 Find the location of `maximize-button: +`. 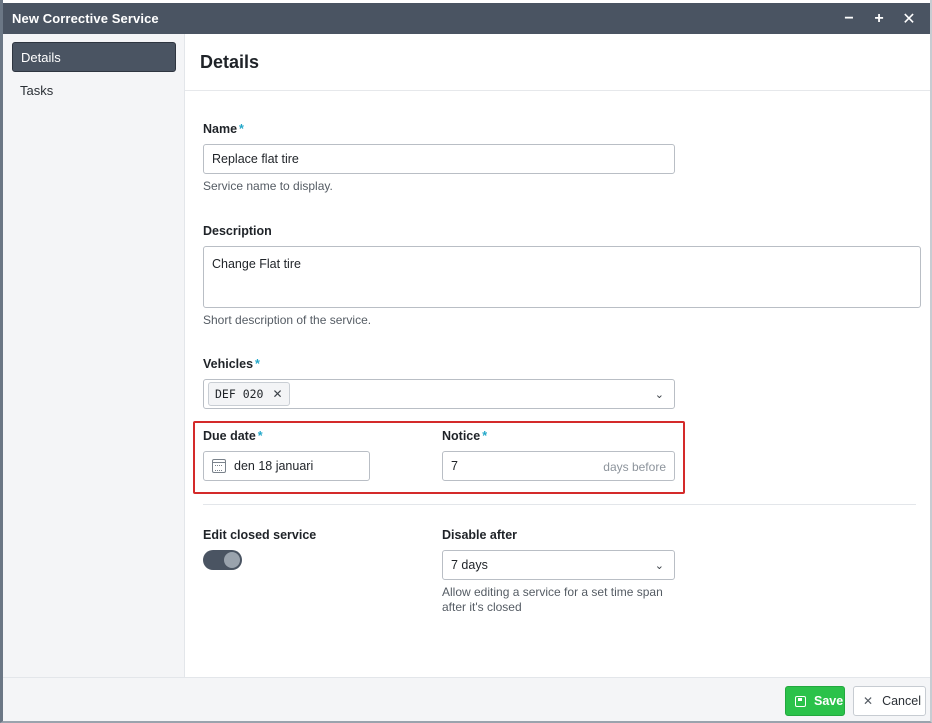

maximize-button: + is located at coordinates (879, 18).